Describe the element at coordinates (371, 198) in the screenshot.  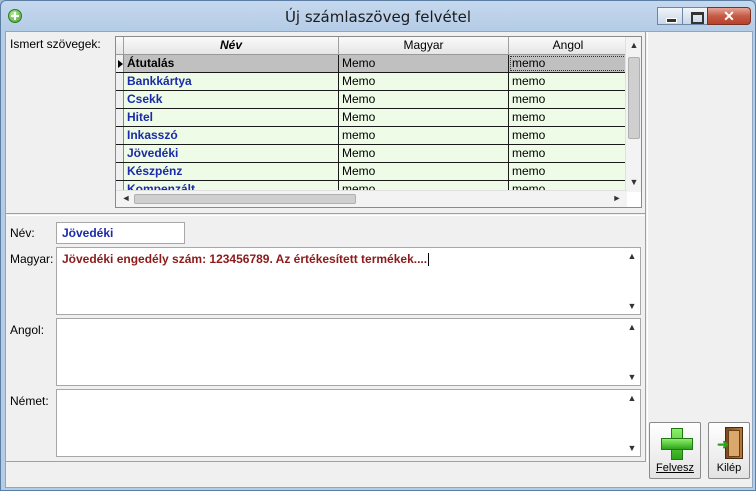
I see `grid-horizontal-scrollbar: ◄ ►` at that location.